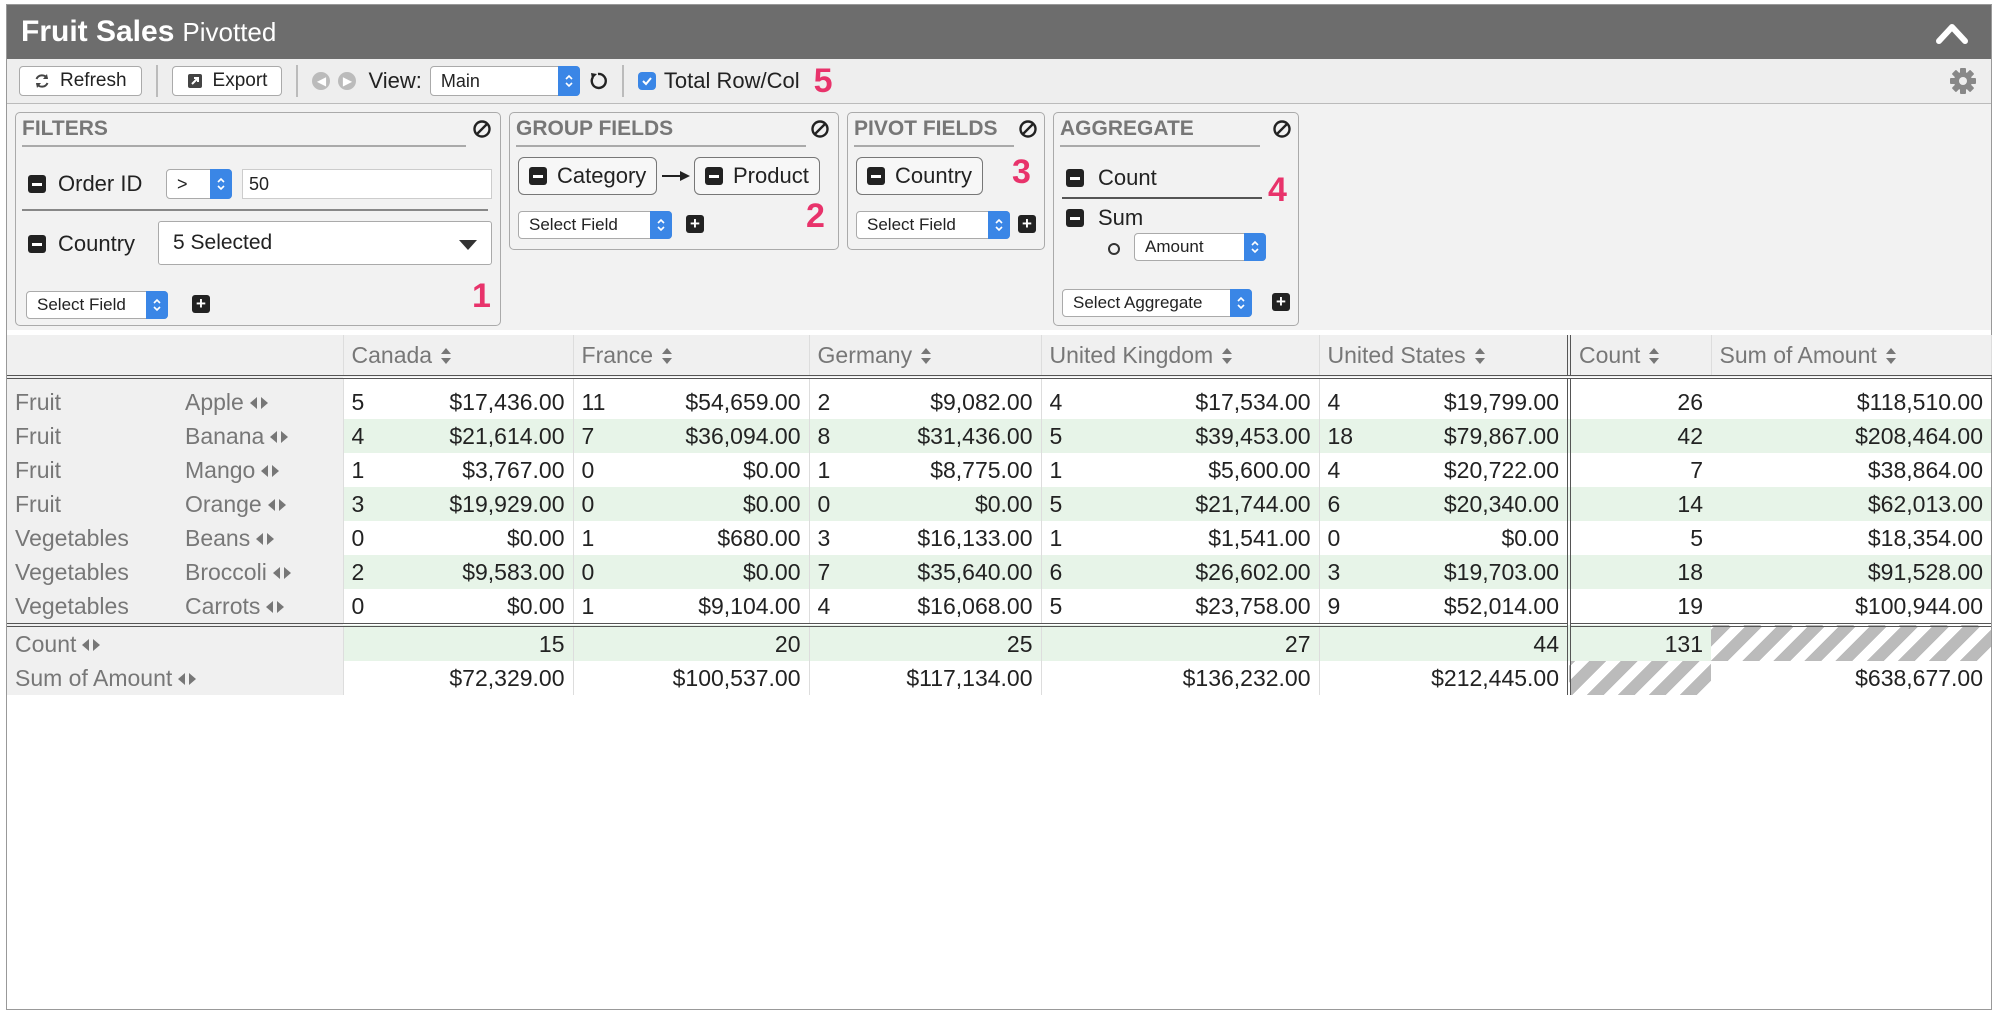  What do you see at coordinates (199, 184) in the screenshot?
I see `order-id-operator-select: >` at bounding box center [199, 184].